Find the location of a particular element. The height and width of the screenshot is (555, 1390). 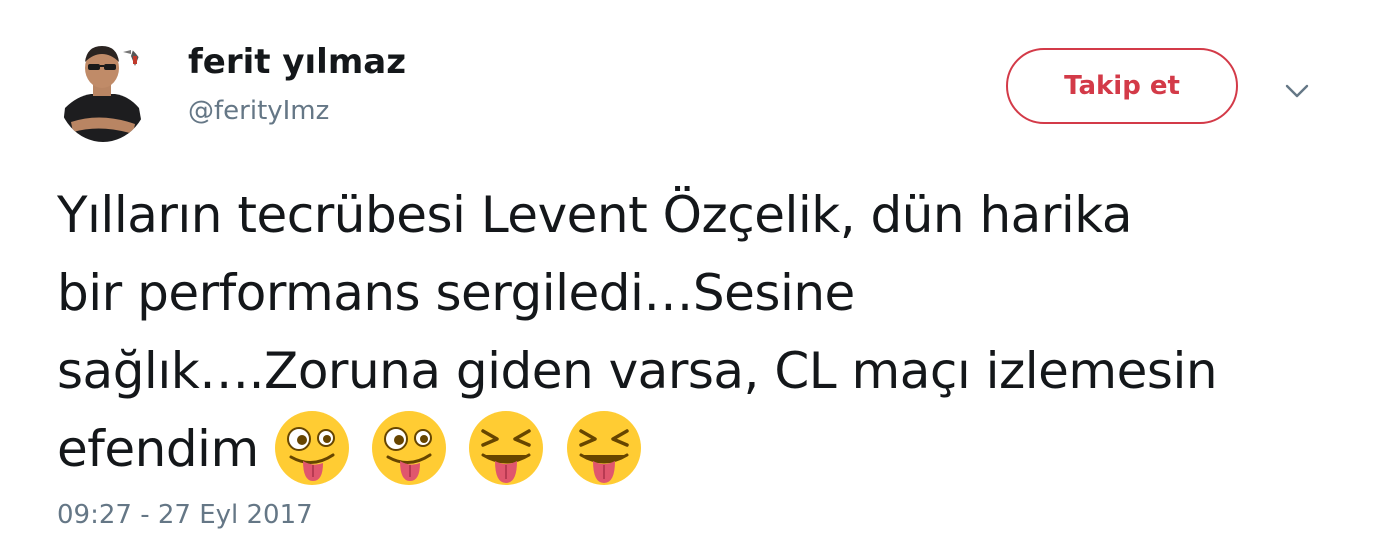

chevron-down-icon is located at coordinates (1297, 91).